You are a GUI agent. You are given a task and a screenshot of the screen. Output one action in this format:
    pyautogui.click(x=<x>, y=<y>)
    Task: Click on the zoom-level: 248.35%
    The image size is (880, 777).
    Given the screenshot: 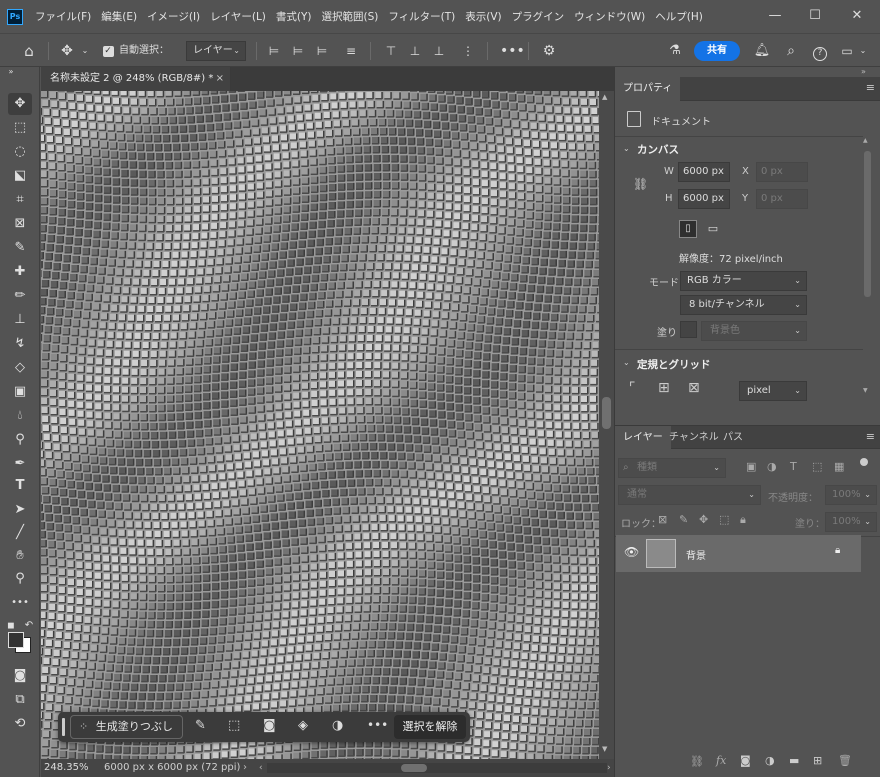 What is the action you would take?
    pyautogui.click(x=66, y=768)
    